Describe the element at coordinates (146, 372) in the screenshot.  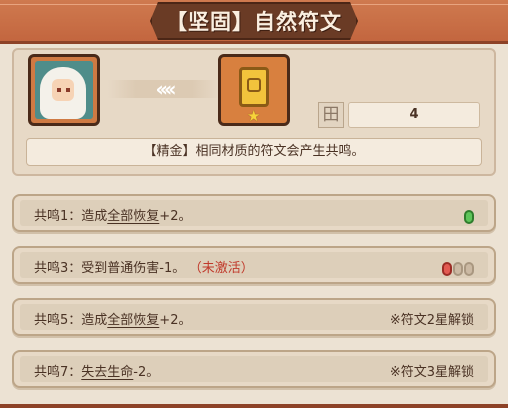
I see `resonance-suffix: -2。` at that location.